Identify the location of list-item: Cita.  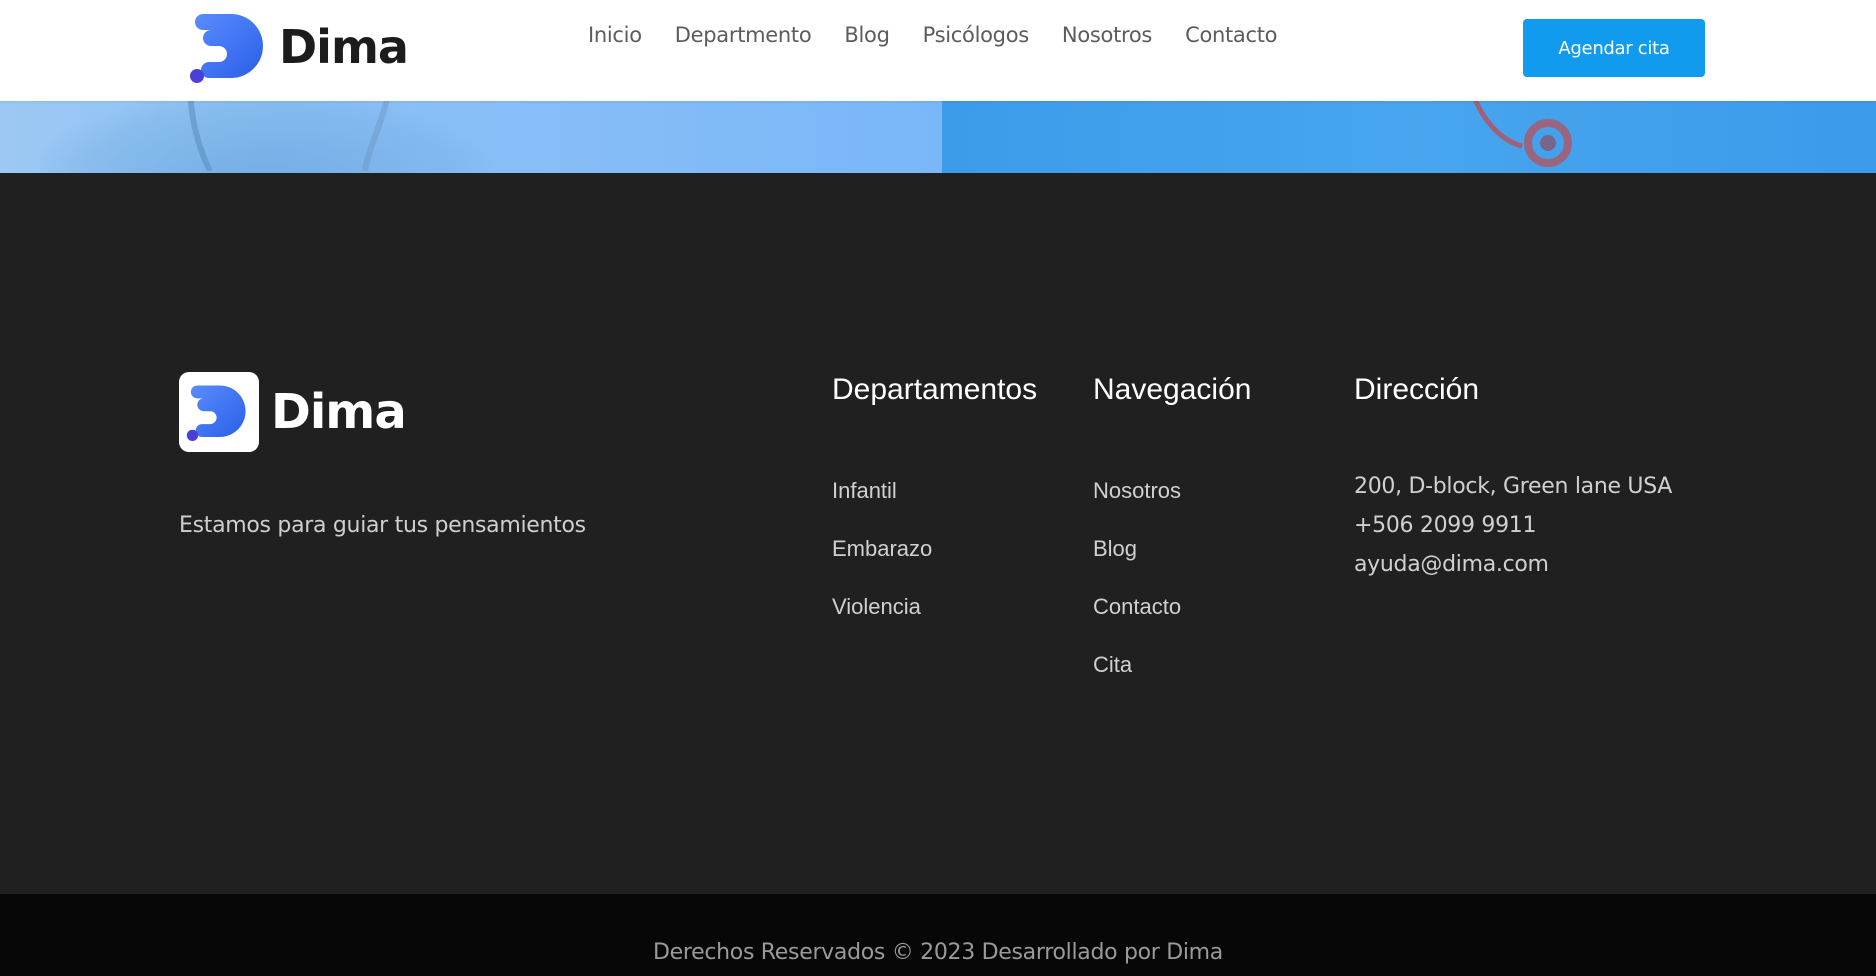
(1112, 665).